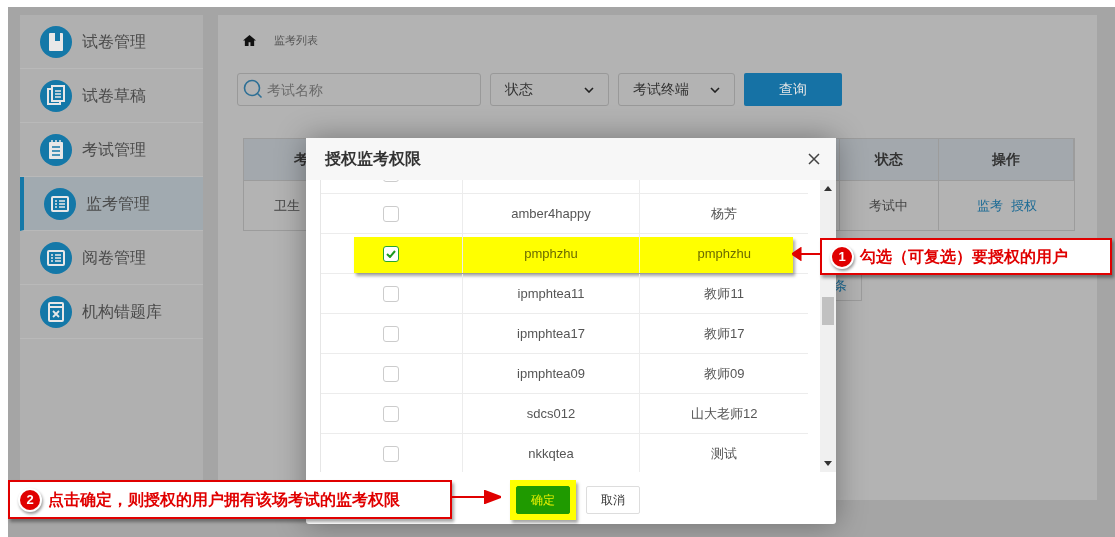 Image resolution: width=1115 pixels, height=537 pixels. I want to click on callout-text: 点击确定，则授权的用户拥有该场考试的监考权限, so click(224, 499).